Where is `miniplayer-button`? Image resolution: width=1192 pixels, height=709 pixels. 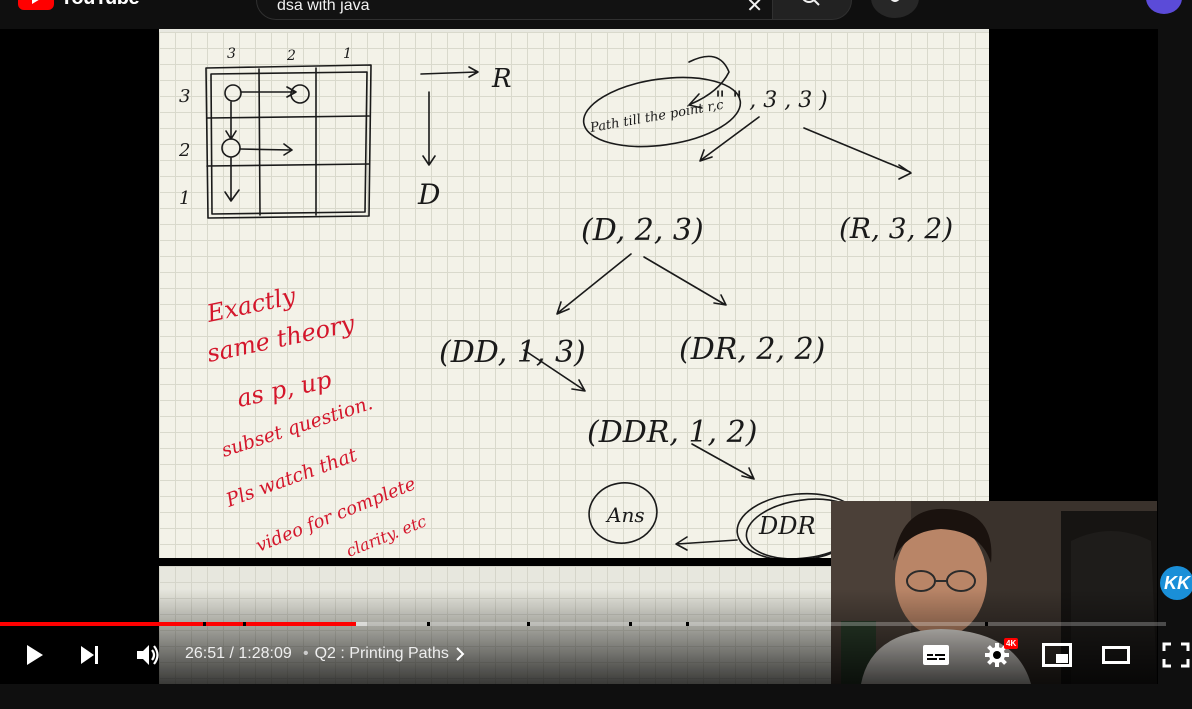
miniplayer-button is located at coordinates (1057, 655).